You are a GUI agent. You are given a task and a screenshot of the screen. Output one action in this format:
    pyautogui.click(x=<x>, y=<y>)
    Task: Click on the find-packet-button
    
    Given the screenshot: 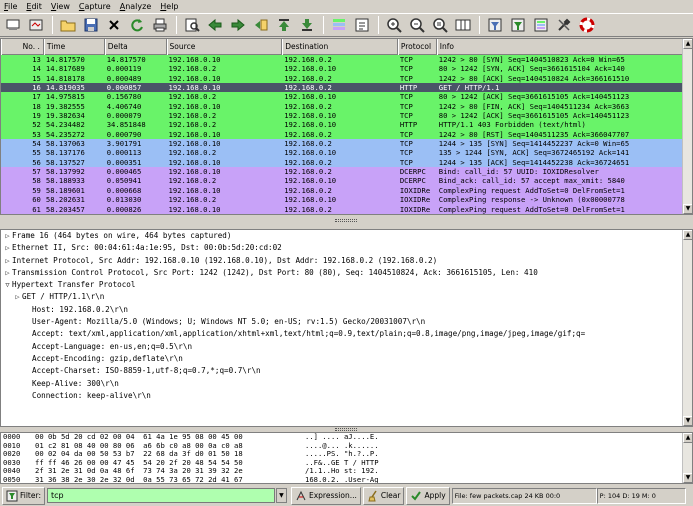 What is the action you would take?
    pyautogui.click(x=192, y=25)
    